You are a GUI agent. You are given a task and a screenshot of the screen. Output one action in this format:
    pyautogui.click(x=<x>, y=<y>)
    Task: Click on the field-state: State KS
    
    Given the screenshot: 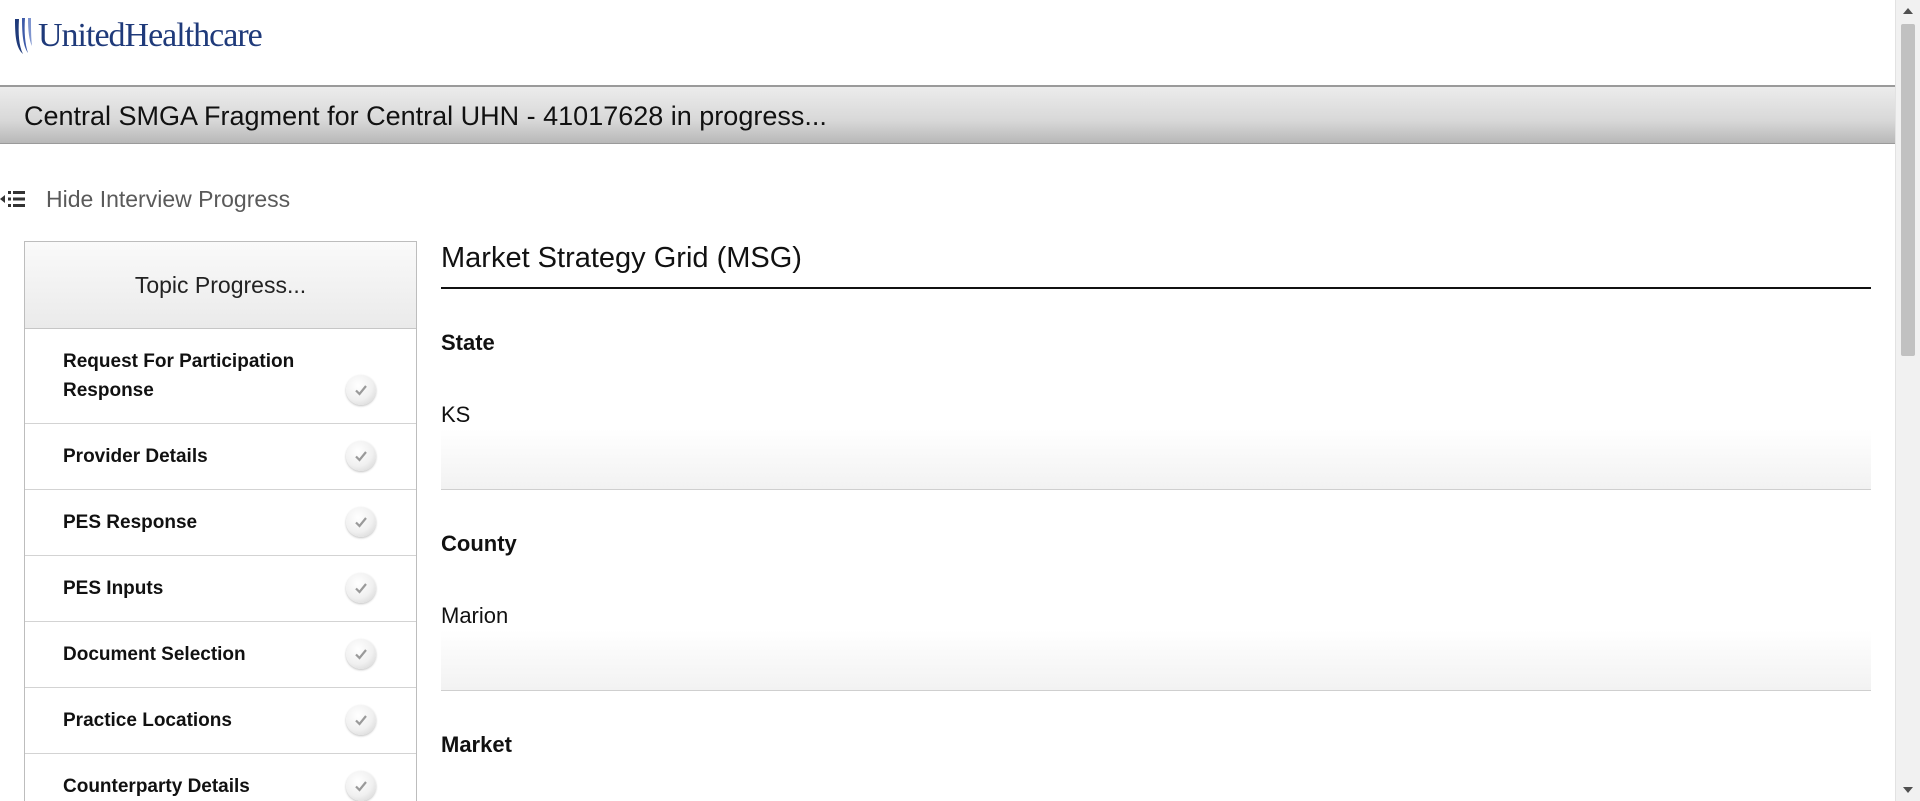 What is the action you would take?
    pyautogui.click(x=1156, y=409)
    